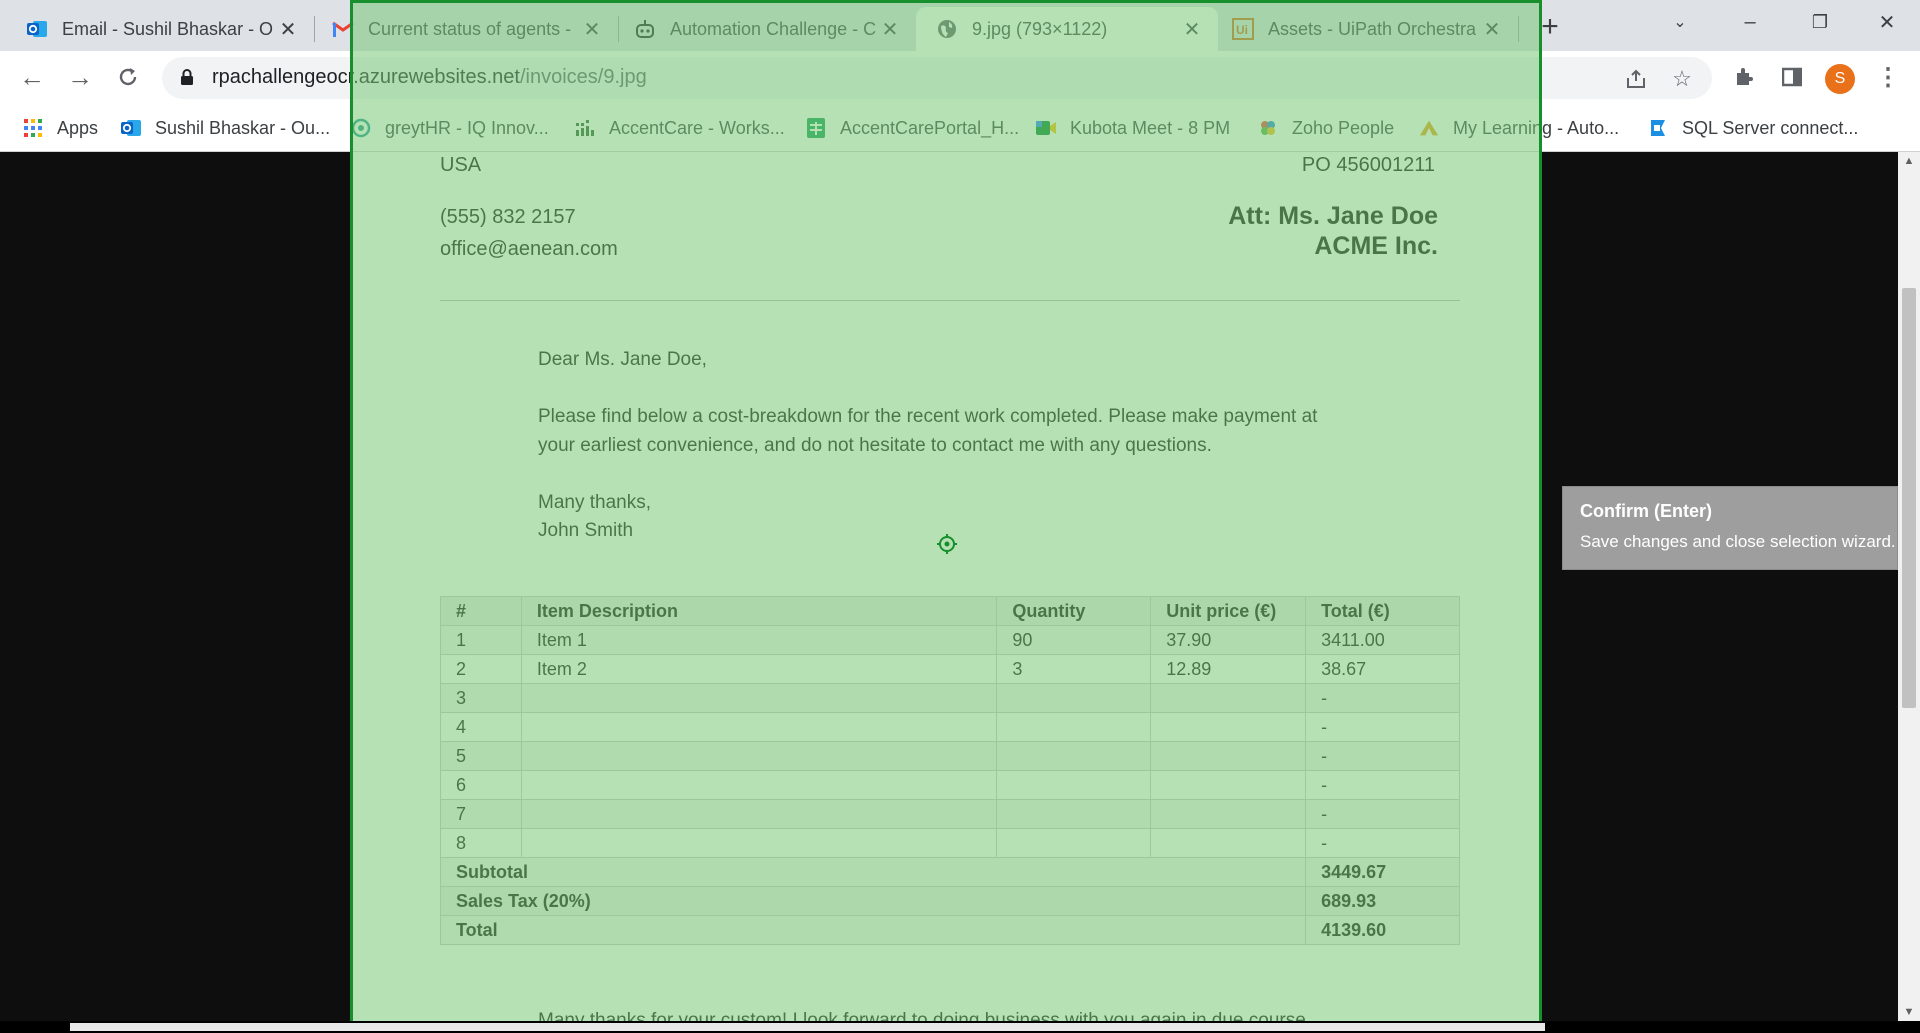 This screenshot has height=1033, width=1920. I want to click on close-window-button: ✕, so click(1887, 22).